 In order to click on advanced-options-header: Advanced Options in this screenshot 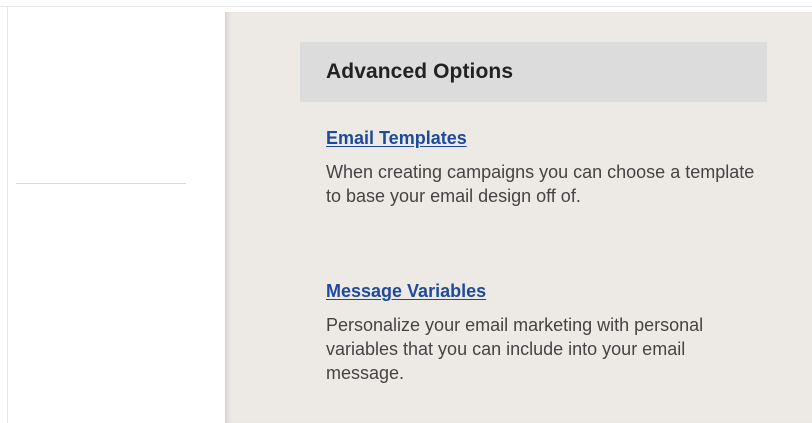, I will do `click(533, 72)`.